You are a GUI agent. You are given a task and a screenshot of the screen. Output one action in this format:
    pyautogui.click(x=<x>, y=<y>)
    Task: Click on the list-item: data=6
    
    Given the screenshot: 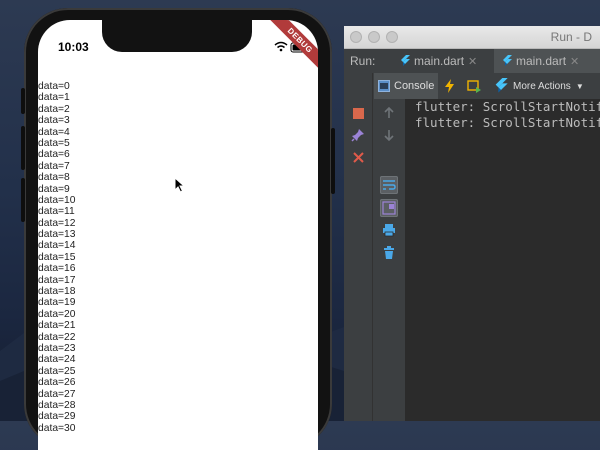 What is the action you would take?
    pyautogui.click(x=54, y=155)
    